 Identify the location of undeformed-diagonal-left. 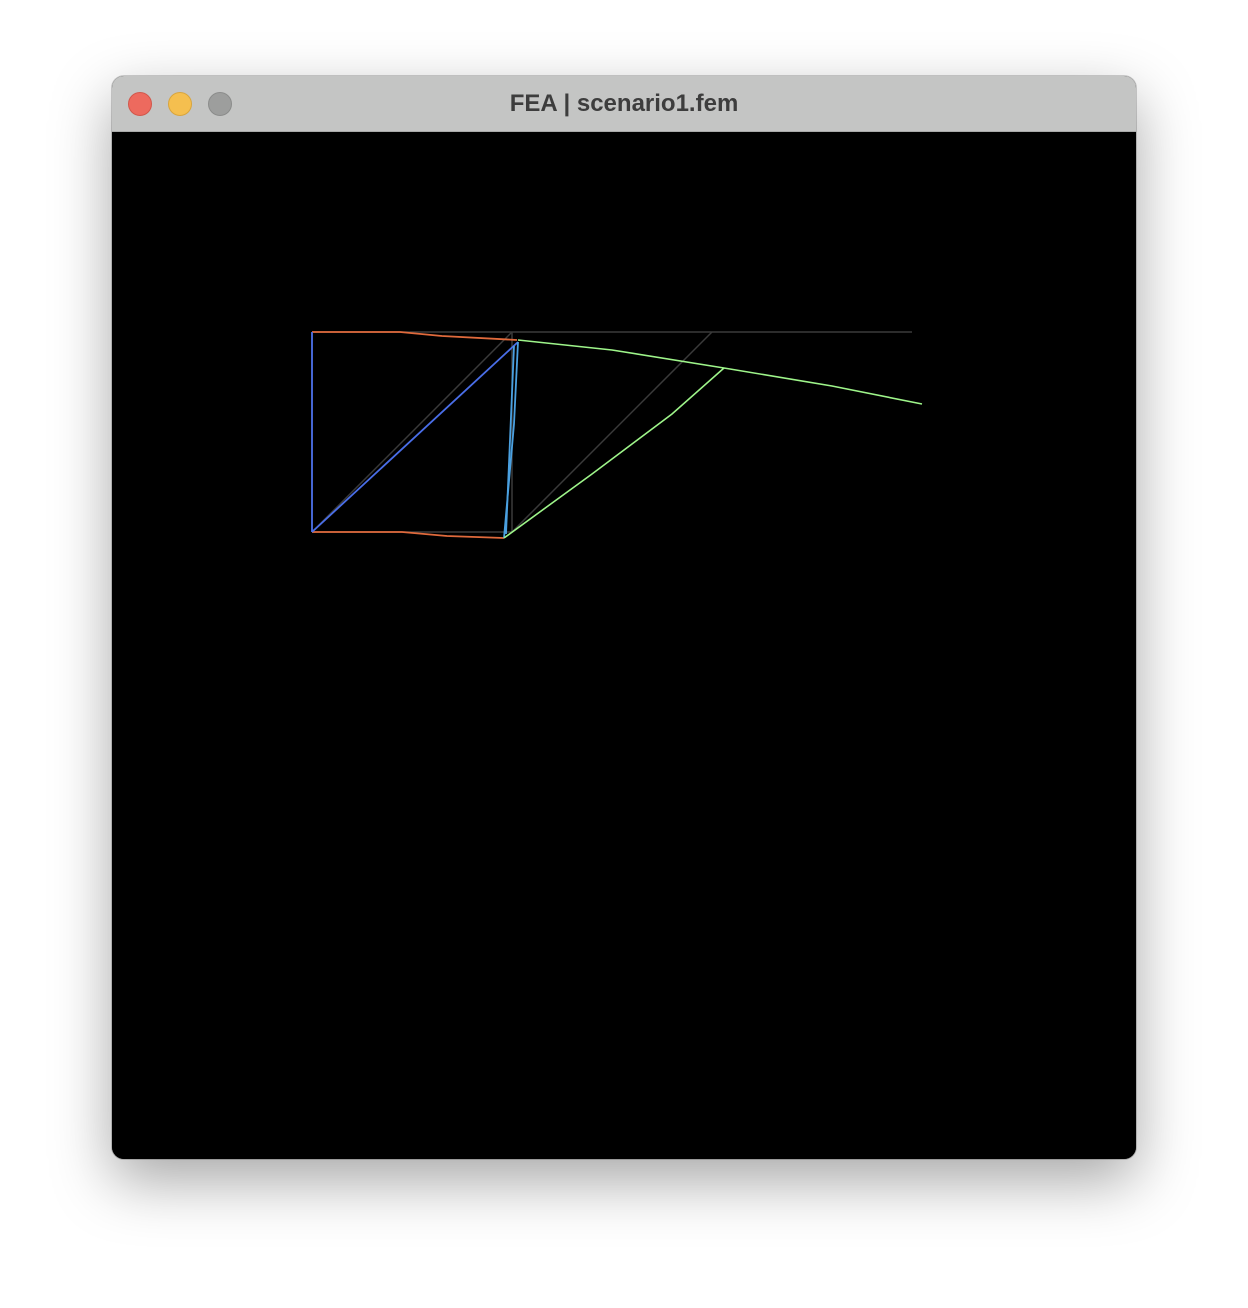
(412, 432).